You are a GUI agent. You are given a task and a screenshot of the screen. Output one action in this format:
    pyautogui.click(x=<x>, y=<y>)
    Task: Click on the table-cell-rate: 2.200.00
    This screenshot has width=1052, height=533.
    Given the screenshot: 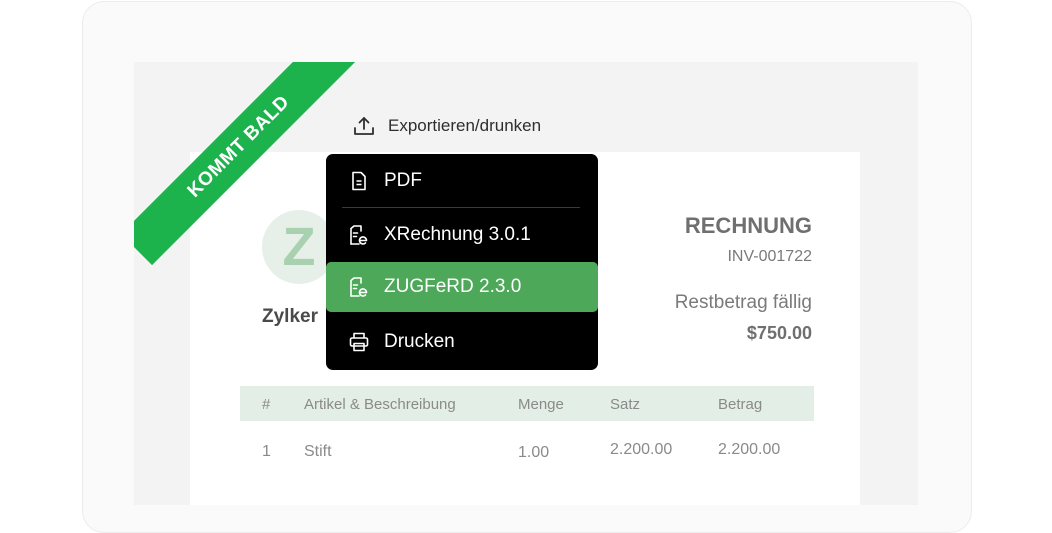 What is the action you would take?
    pyautogui.click(x=641, y=449)
    